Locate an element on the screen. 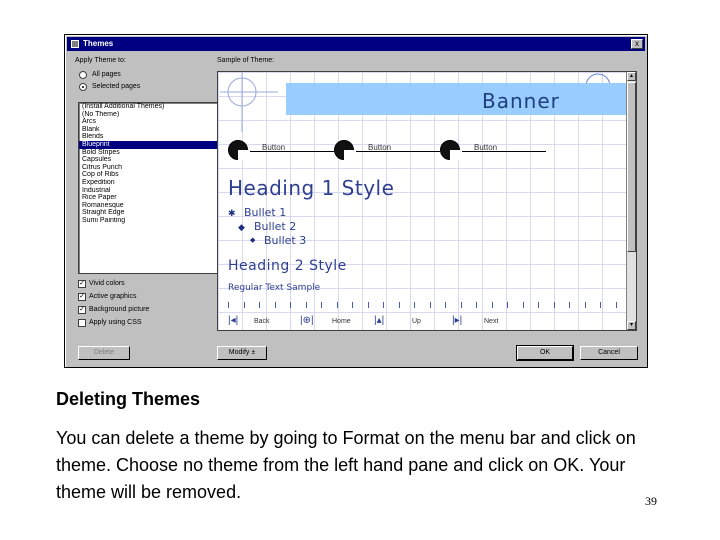 Image resolution: width=720 pixels, height=540 pixels. close-button: x is located at coordinates (637, 44).